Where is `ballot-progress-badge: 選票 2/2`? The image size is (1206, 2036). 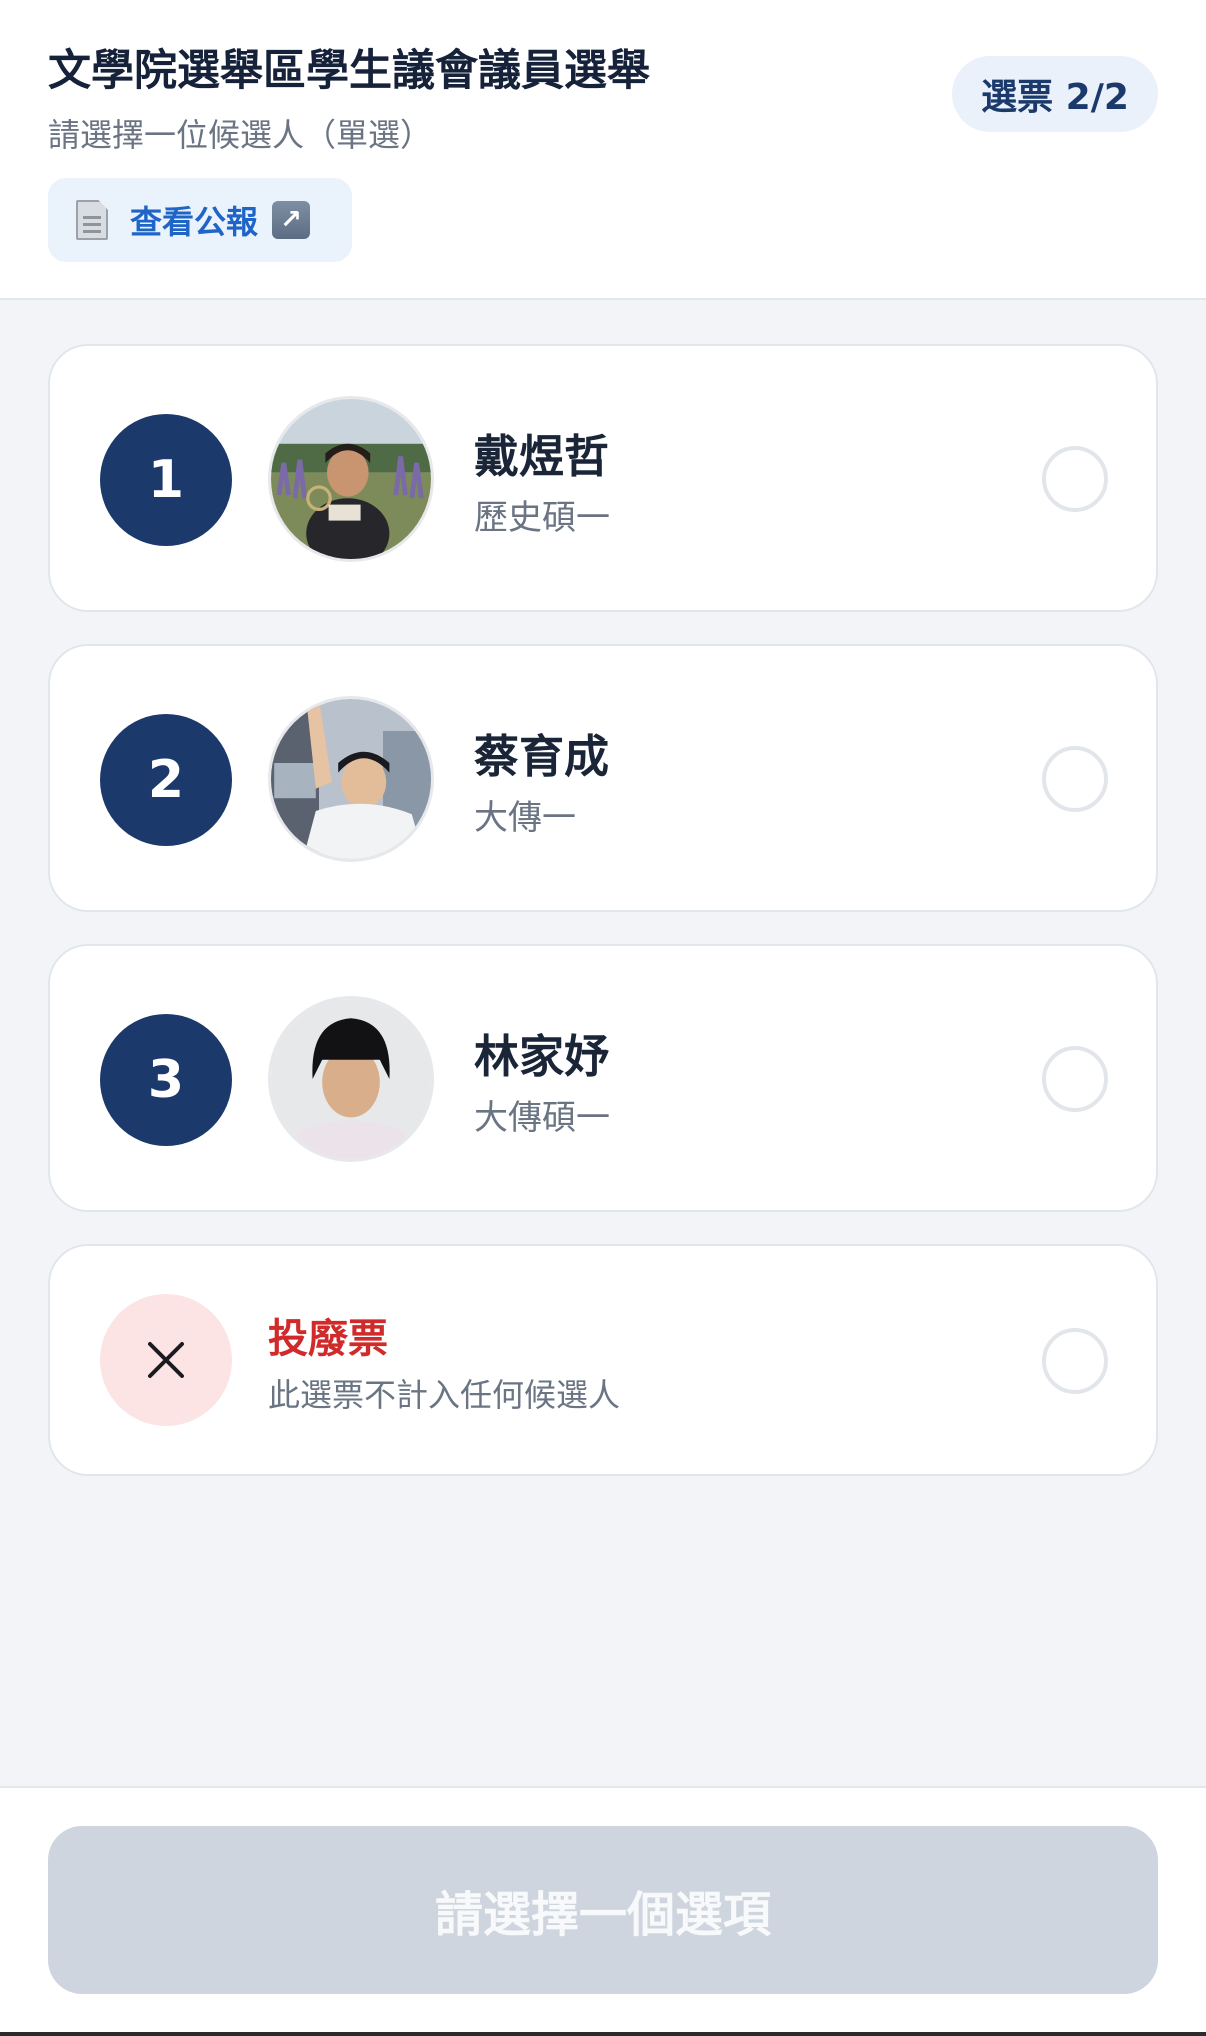 ballot-progress-badge: 選票 2/2 is located at coordinates (1055, 94).